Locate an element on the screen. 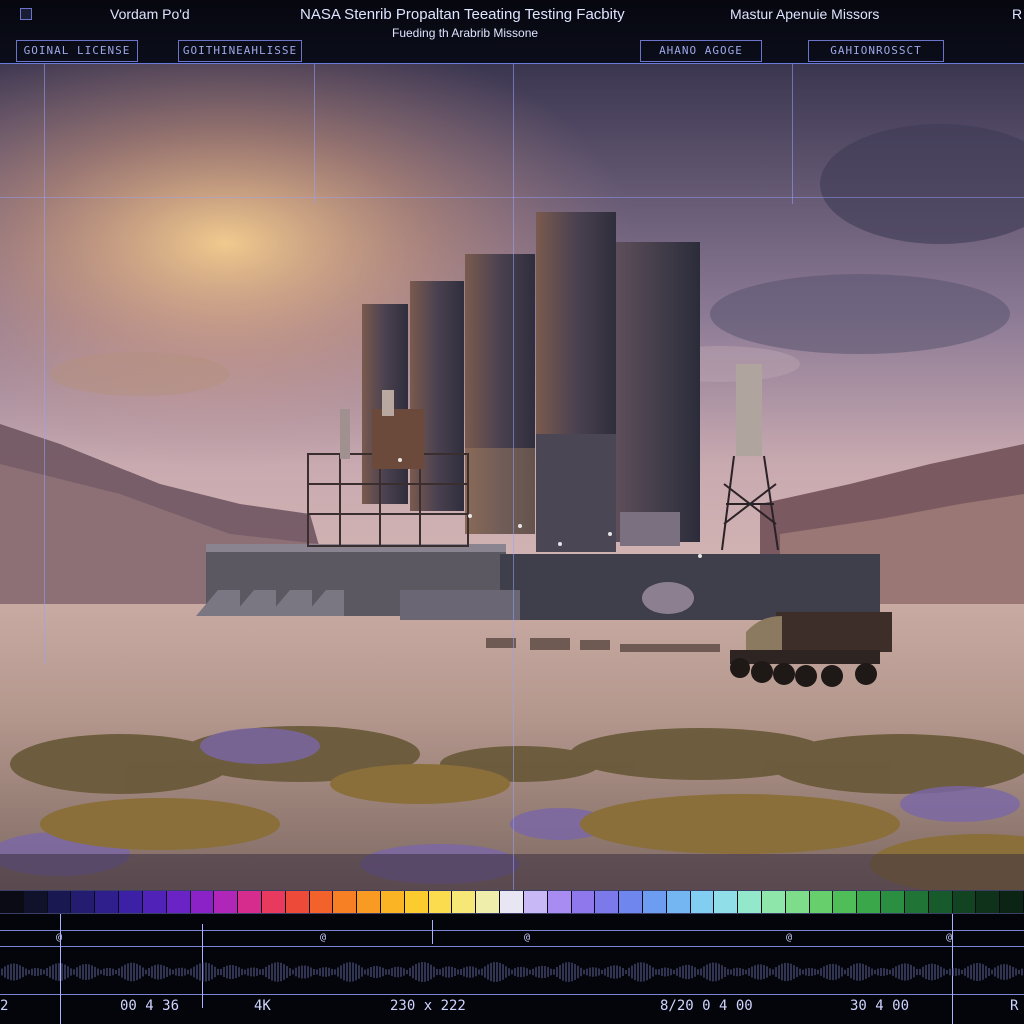 This screenshot has height=1024, width=1024. audio-waveform is located at coordinates (512, 972).